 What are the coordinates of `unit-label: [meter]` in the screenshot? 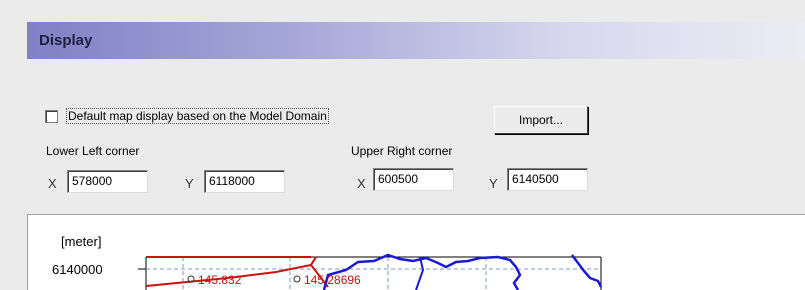 It's located at (81, 241).